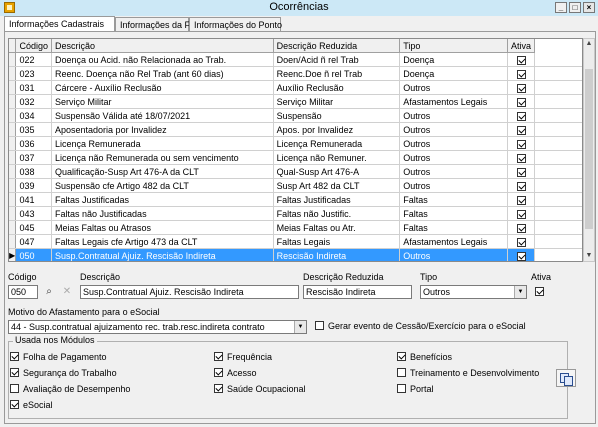  What do you see at coordinates (319, 325) in the screenshot?
I see `cessao-checkbox` at bounding box center [319, 325].